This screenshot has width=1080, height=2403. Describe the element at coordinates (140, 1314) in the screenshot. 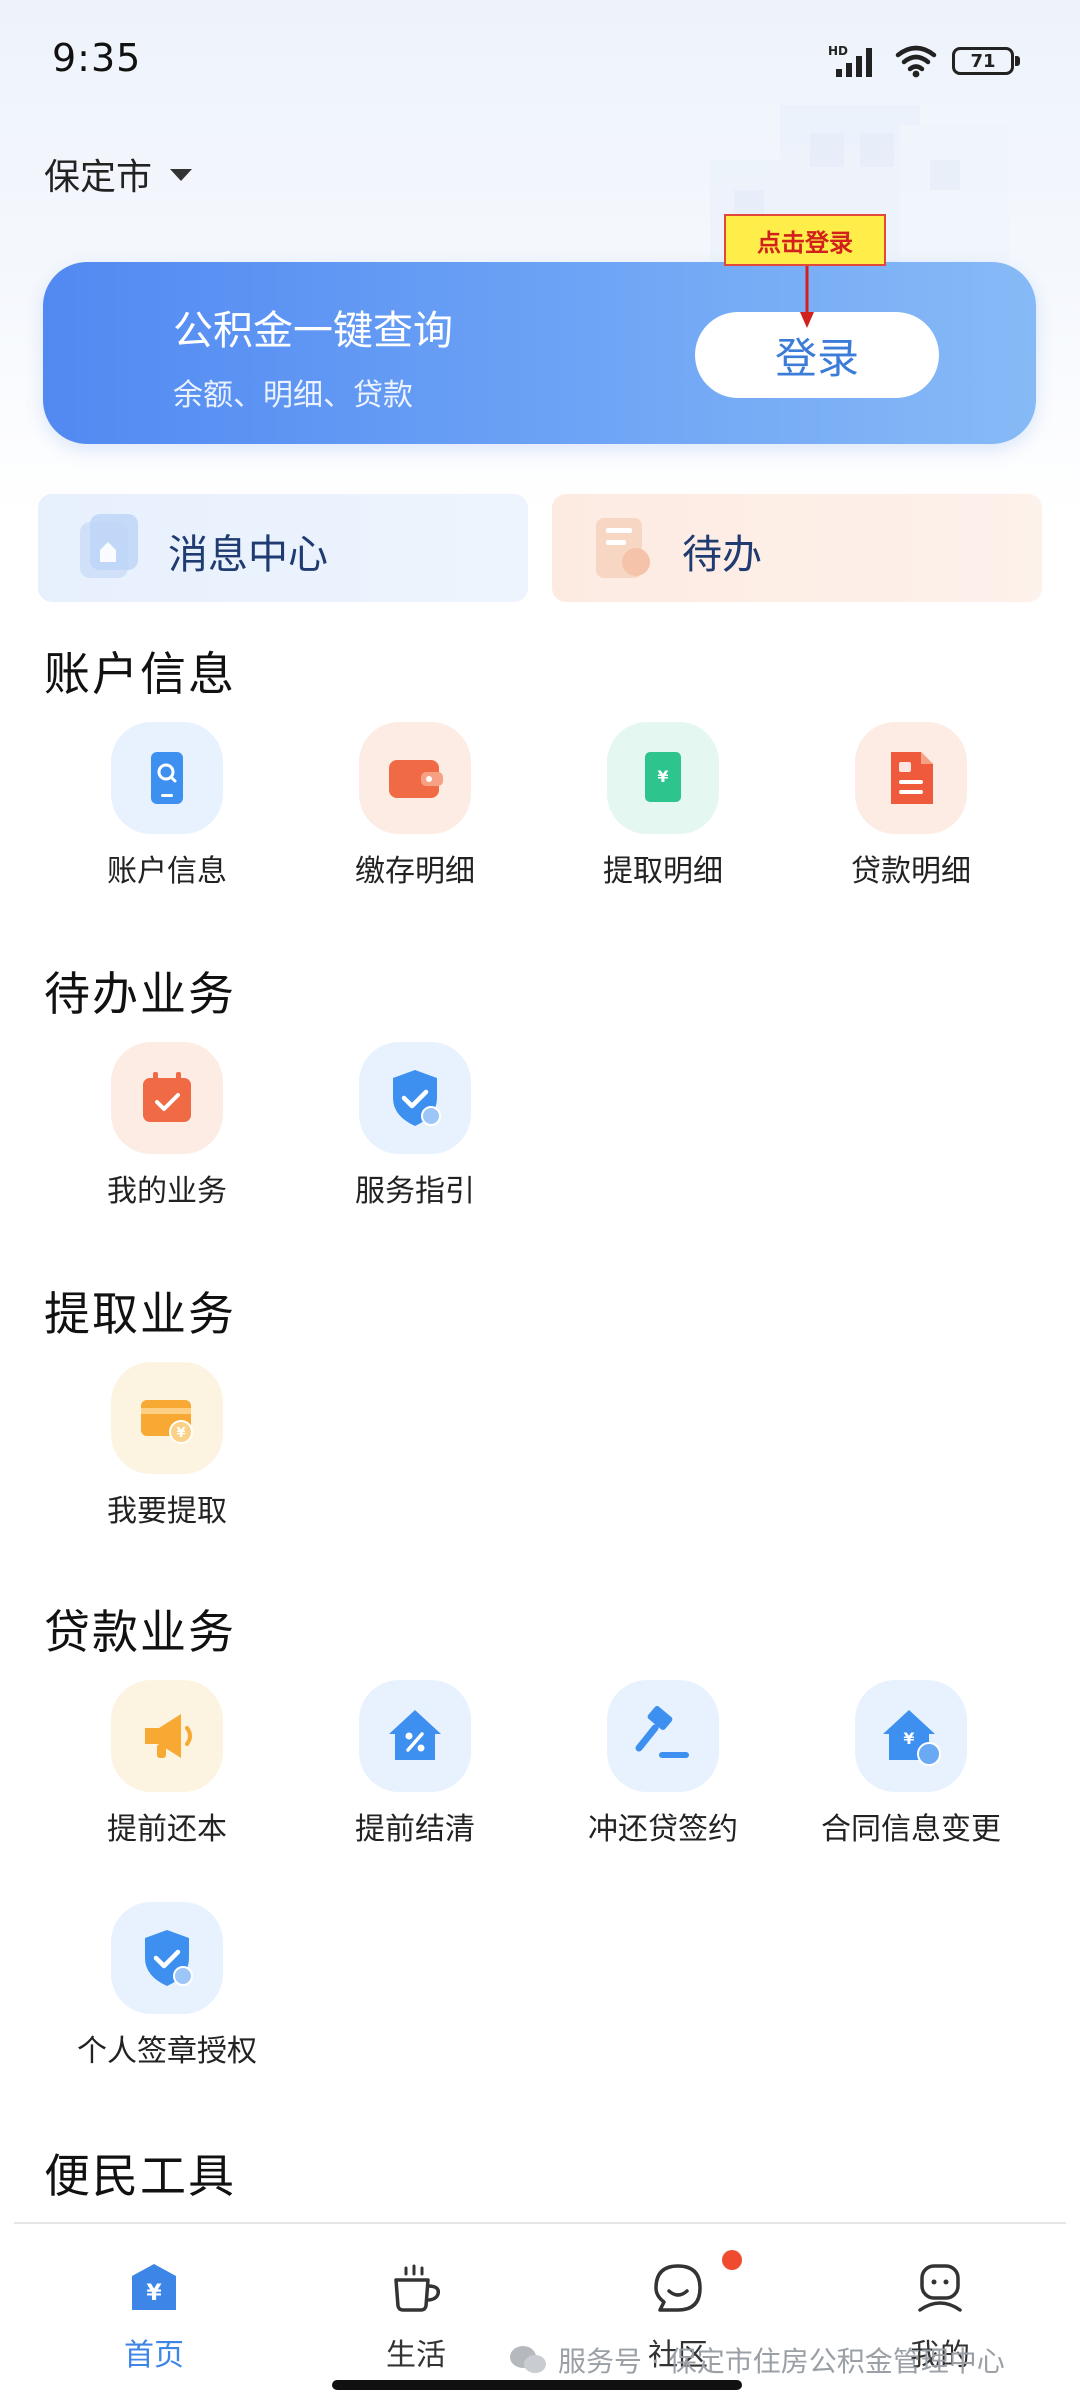

I see `section-title-withdraw: 提取业务` at that location.